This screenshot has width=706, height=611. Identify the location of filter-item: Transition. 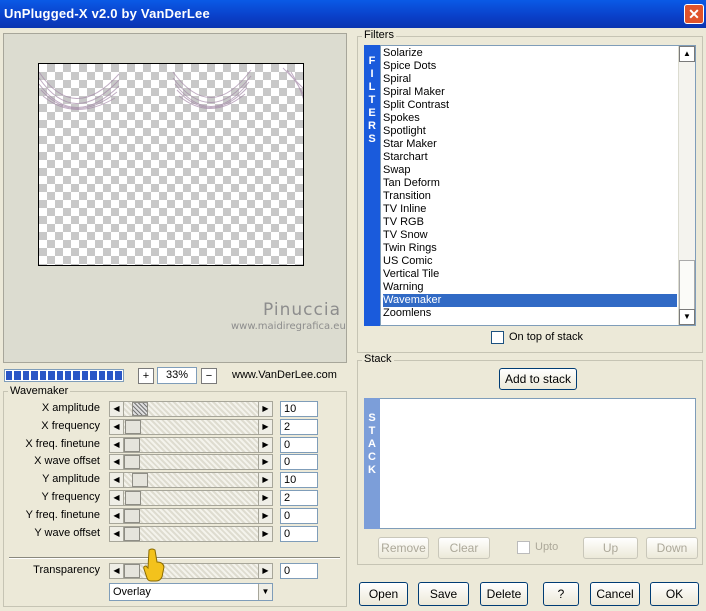
(530, 196).